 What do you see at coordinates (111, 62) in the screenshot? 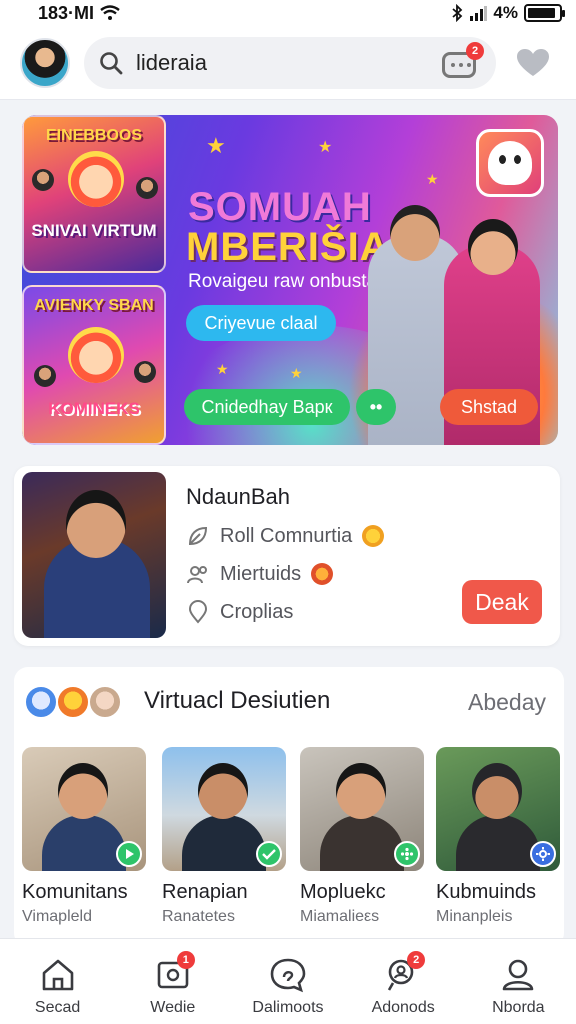
I see `search-icon` at bounding box center [111, 62].